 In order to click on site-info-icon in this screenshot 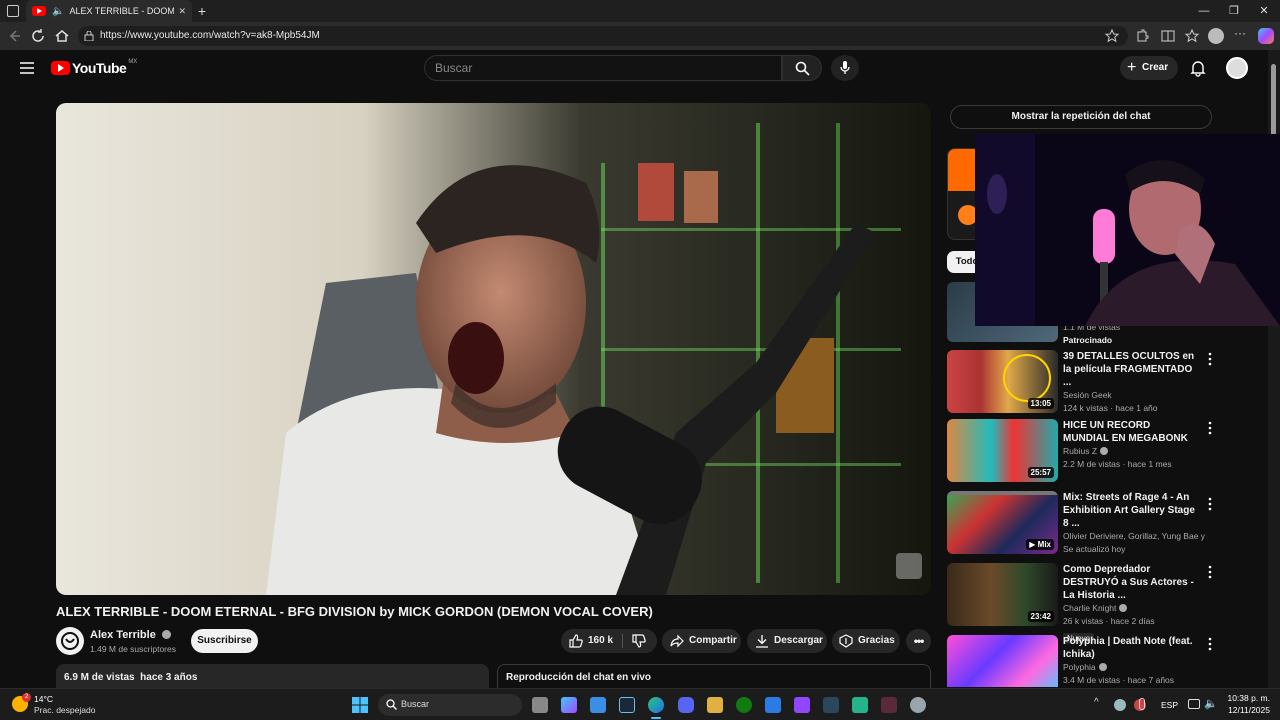, I will do `click(89, 36)`.